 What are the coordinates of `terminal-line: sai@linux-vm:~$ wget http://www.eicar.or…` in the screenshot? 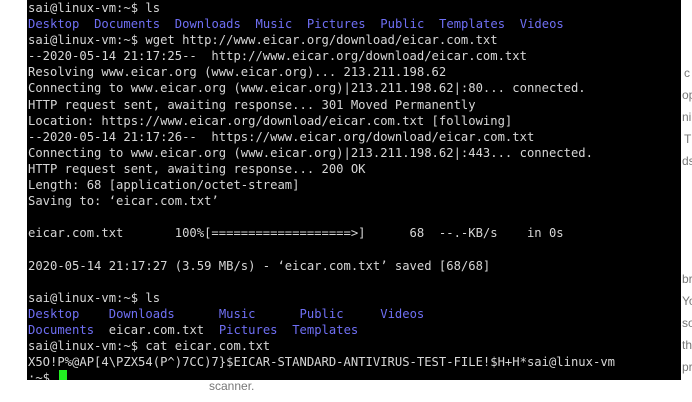 It's located at (263, 40).